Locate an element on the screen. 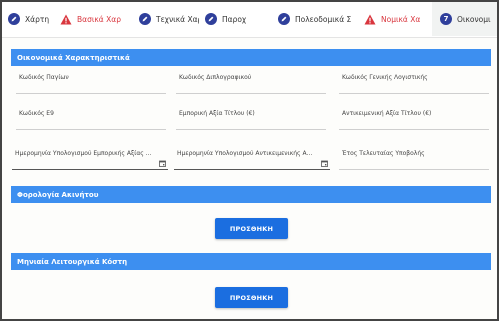 This screenshot has width=499, height=321. tab-label: Χάρτη is located at coordinates (37, 19).